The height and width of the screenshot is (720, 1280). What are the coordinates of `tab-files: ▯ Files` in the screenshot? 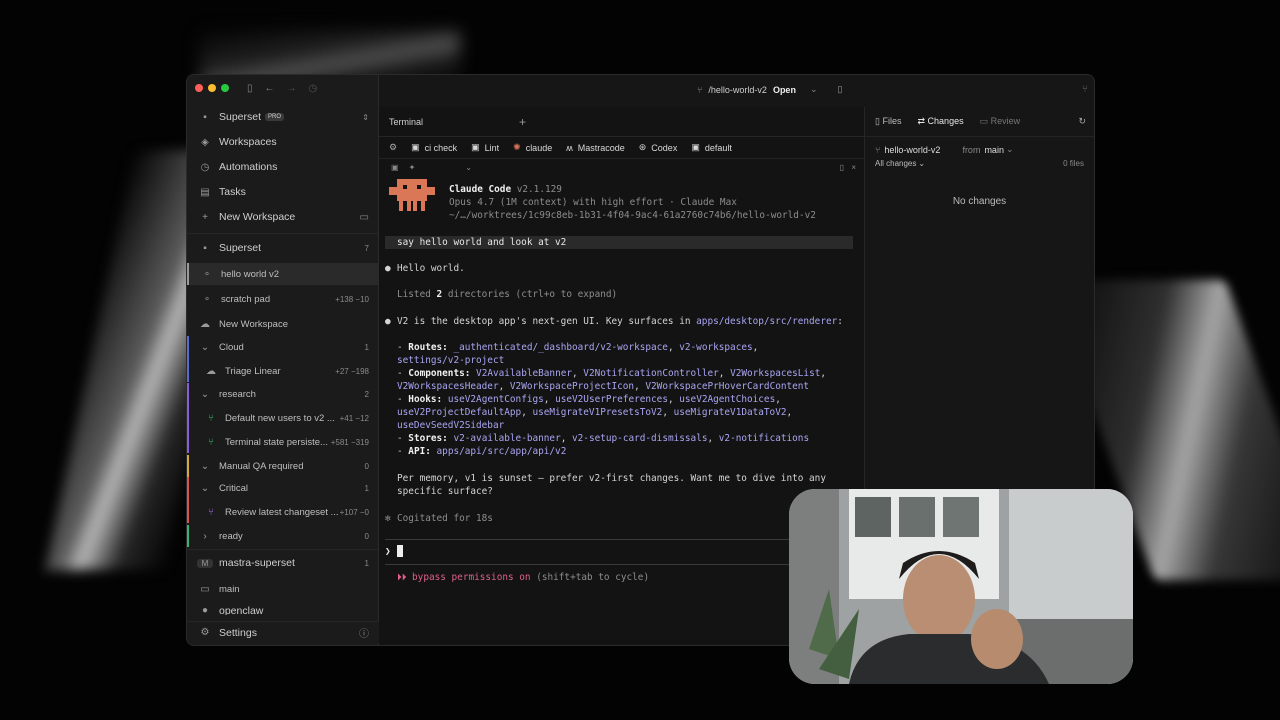 It's located at (888, 121).